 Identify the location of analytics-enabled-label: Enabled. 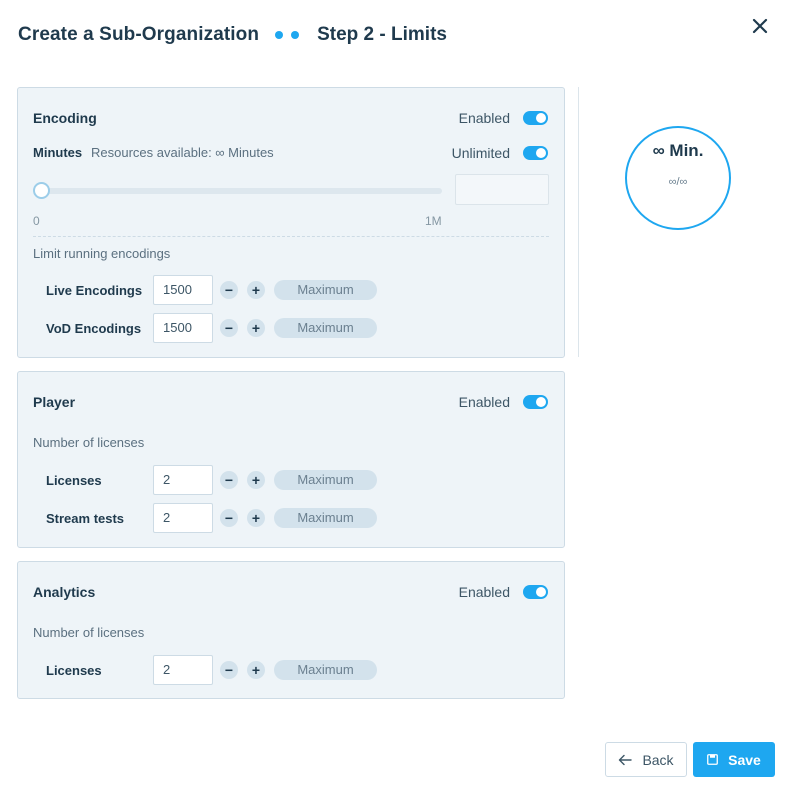
(484, 592).